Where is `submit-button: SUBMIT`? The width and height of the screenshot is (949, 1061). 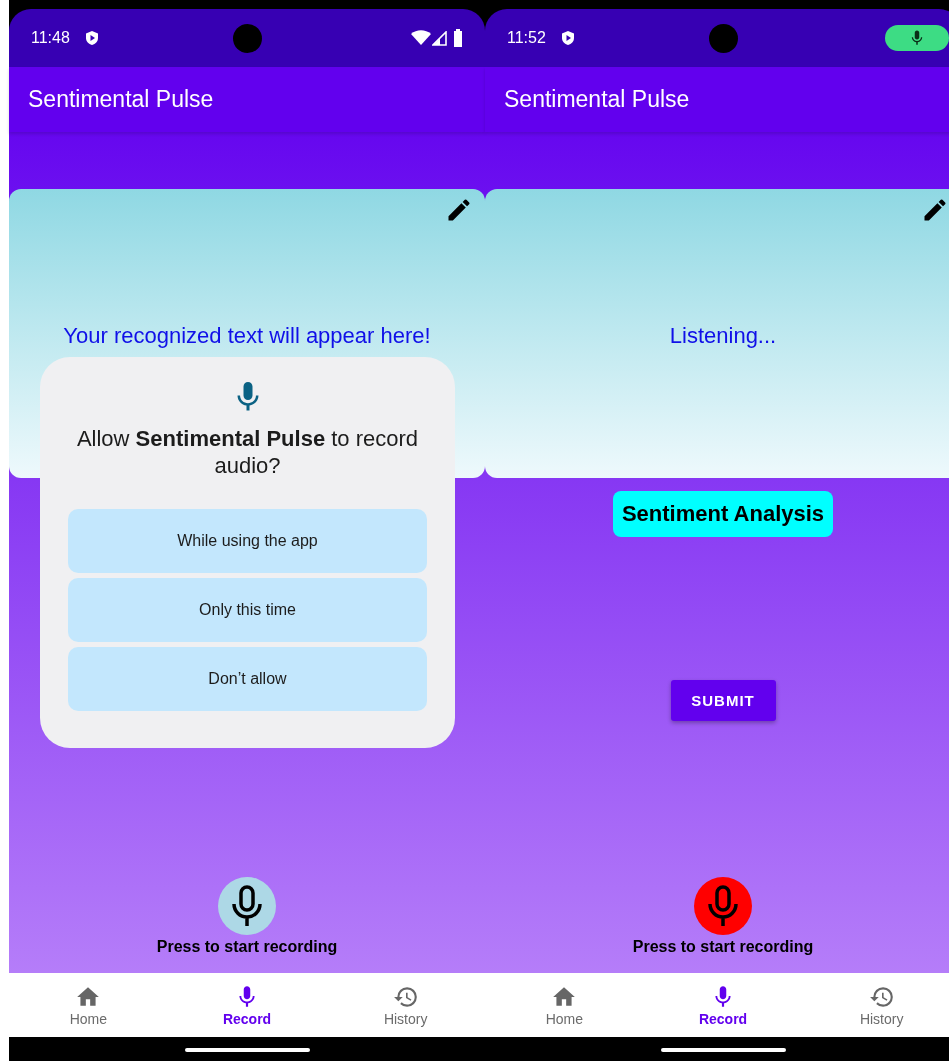 submit-button: SUBMIT is located at coordinates (723, 700).